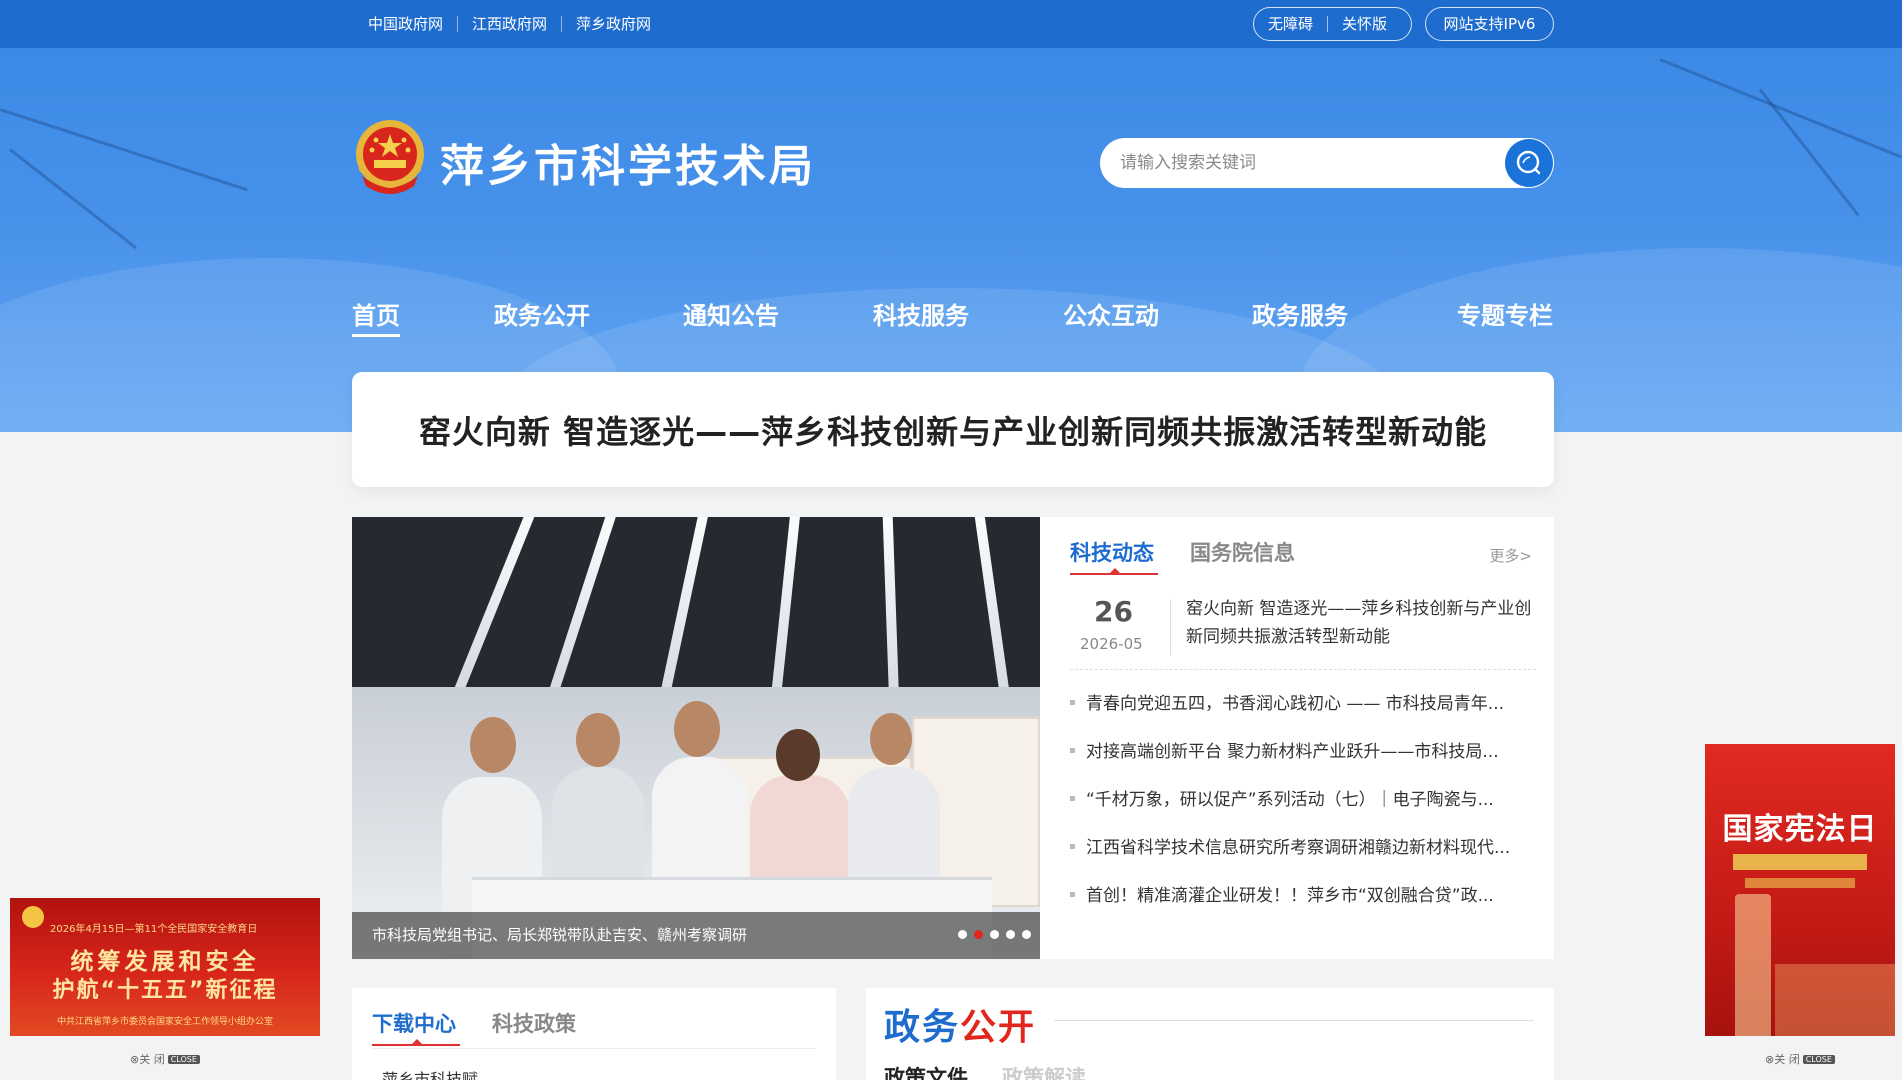 This screenshot has height=1080, width=1902. I want to click on ad-left-bottom-text: 中共江西省萍乡市委员会国家安全工作领导小组办公室, so click(164, 1022).